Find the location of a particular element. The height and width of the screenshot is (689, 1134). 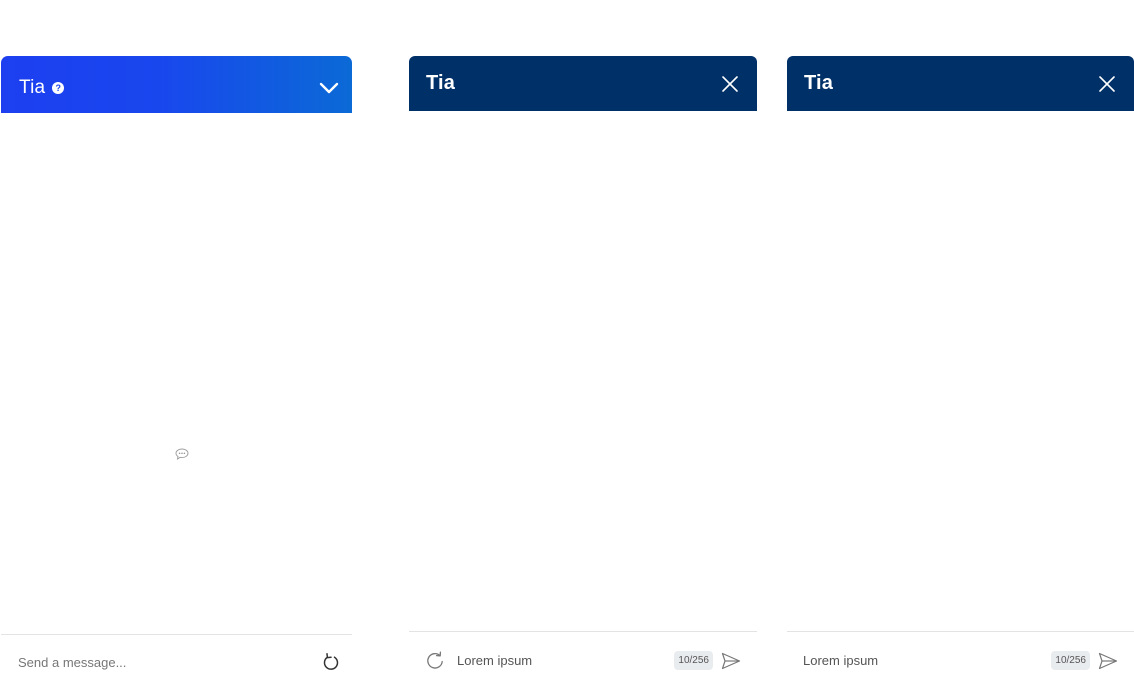

help-icon: ? is located at coordinates (58, 87).